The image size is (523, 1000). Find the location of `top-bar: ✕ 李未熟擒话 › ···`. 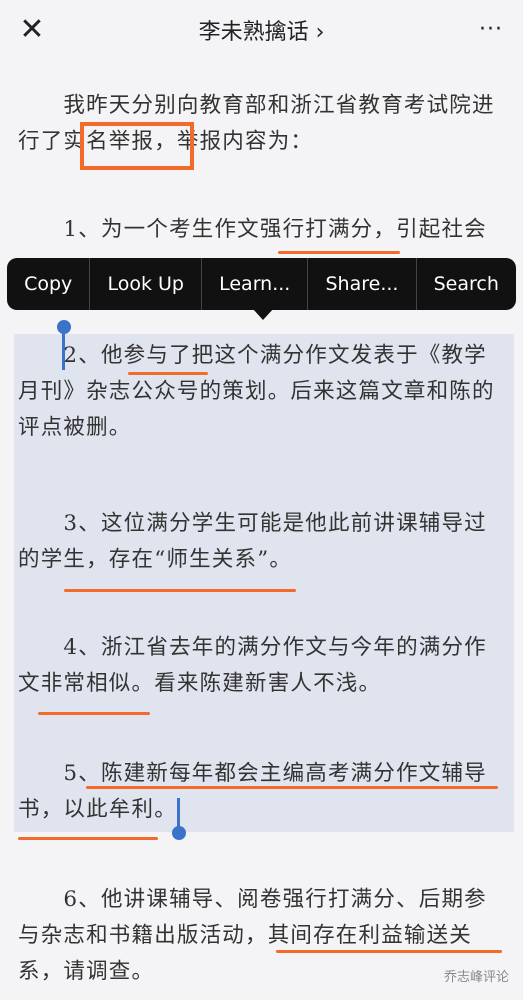

top-bar: ✕ 李未熟擒话 › ··· is located at coordinates (261, 29).